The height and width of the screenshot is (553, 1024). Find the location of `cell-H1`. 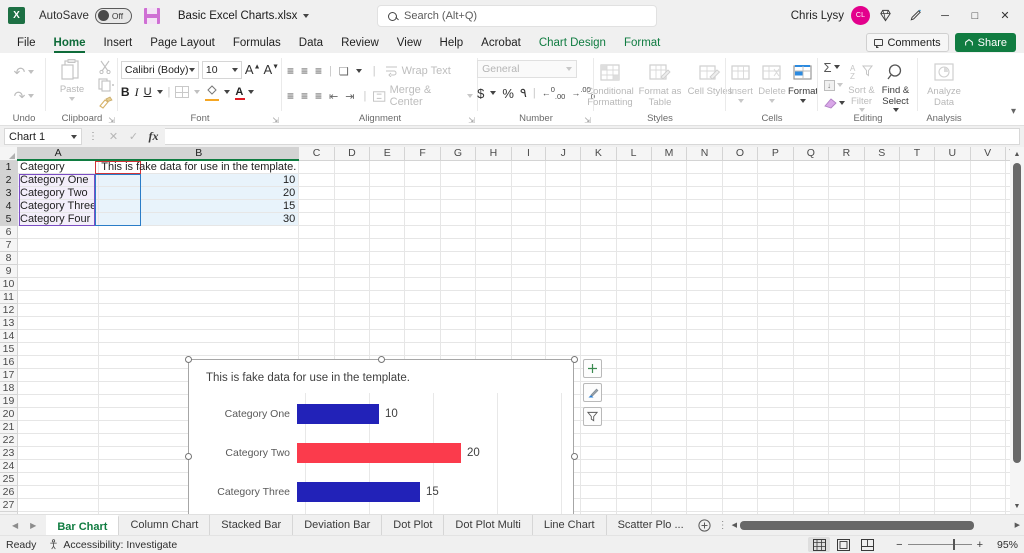

cell-H1 is located at coordinates (493, 167).